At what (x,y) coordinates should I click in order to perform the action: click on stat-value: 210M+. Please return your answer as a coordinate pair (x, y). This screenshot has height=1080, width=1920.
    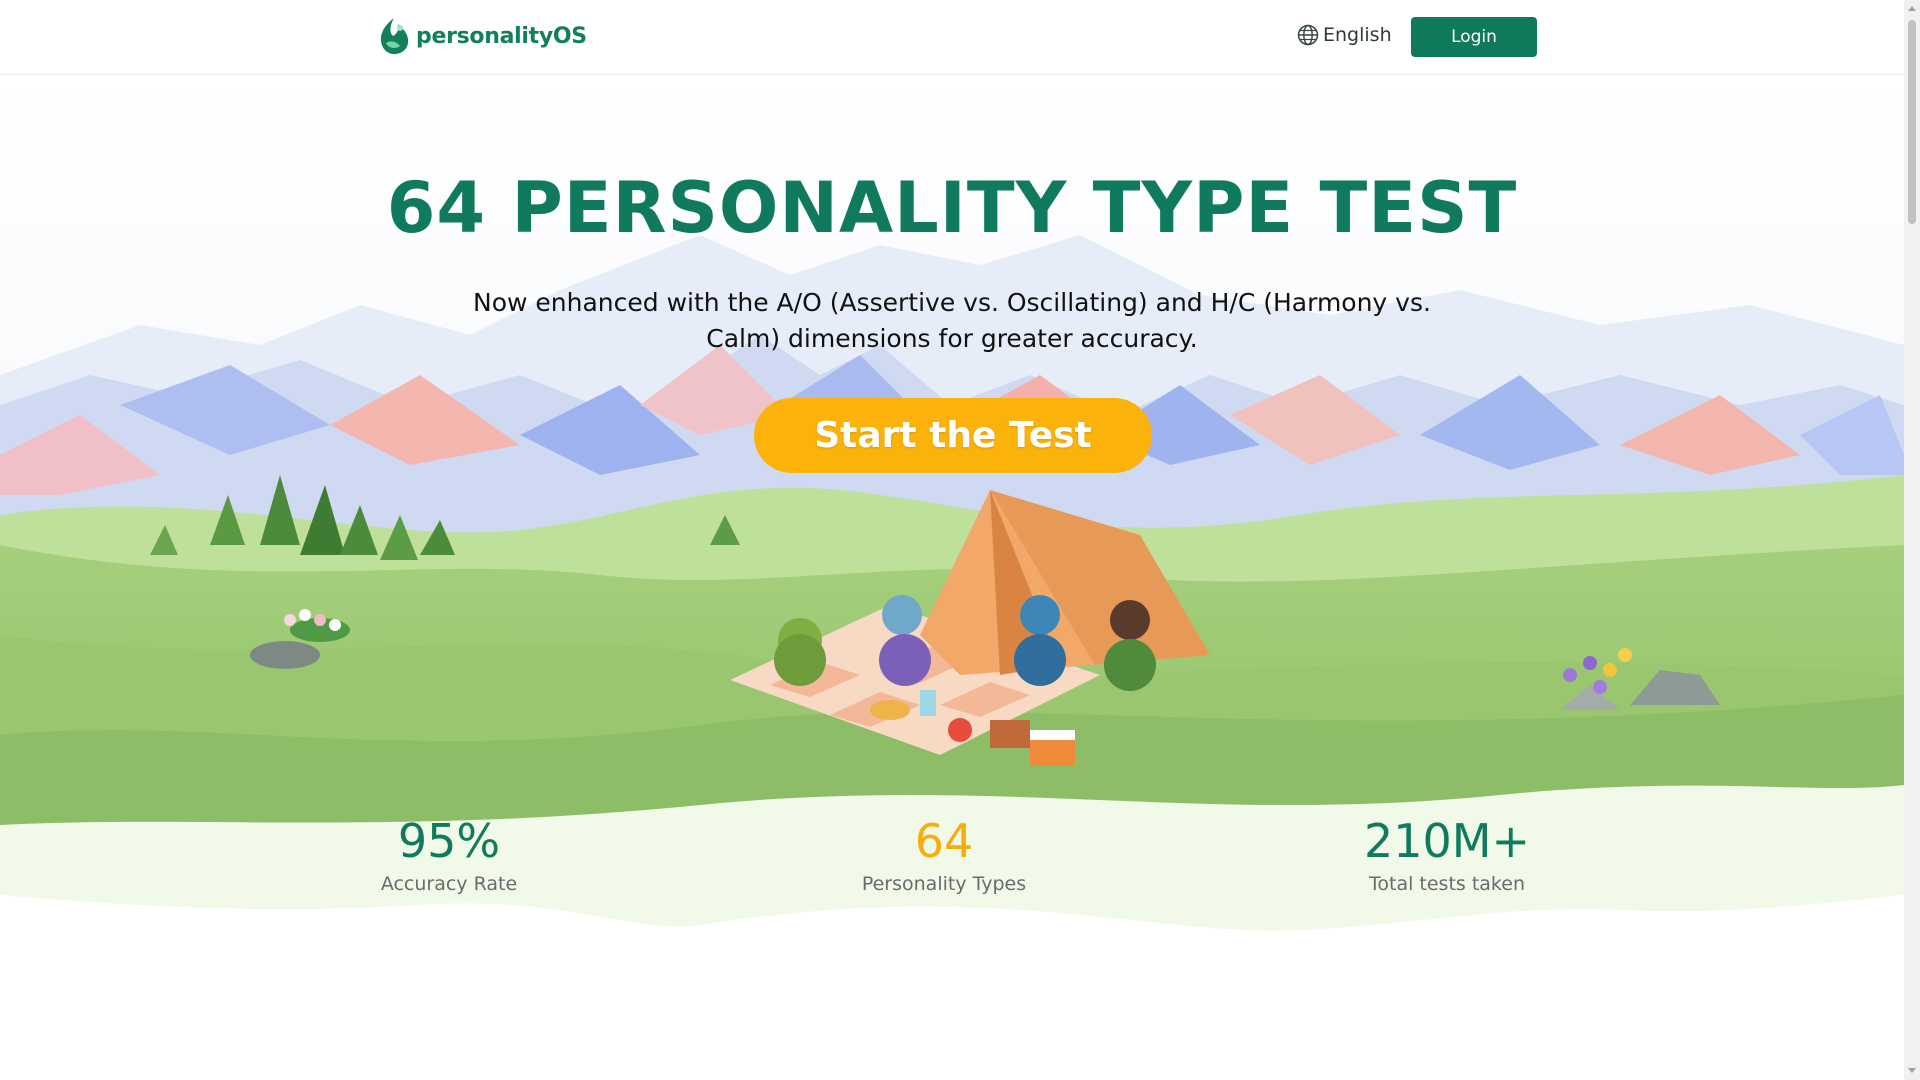
    Looking at the image, I should click on (1447, 841).